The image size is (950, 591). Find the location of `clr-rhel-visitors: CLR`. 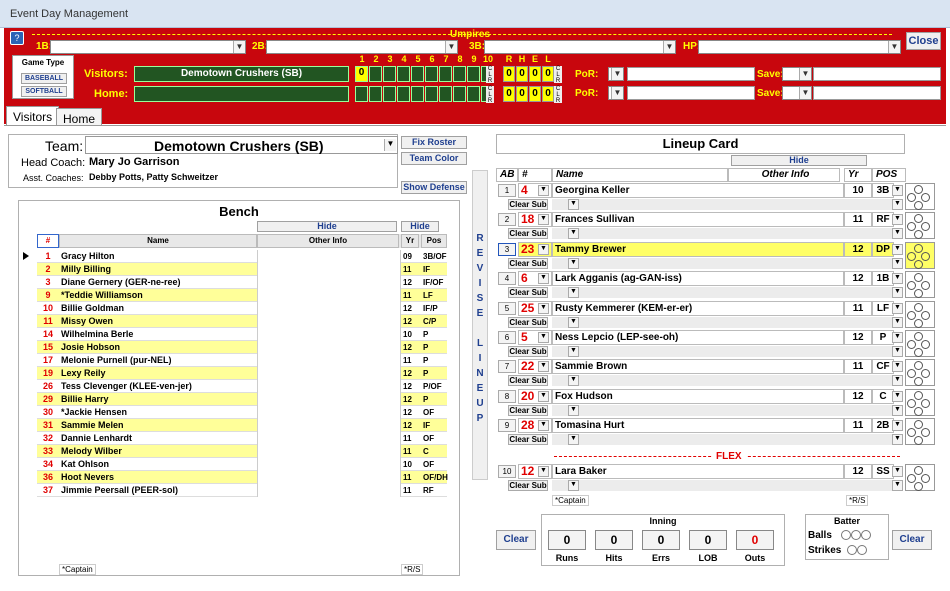

clr-rhel-visitors: CLR is located at coordinates (558, 75).